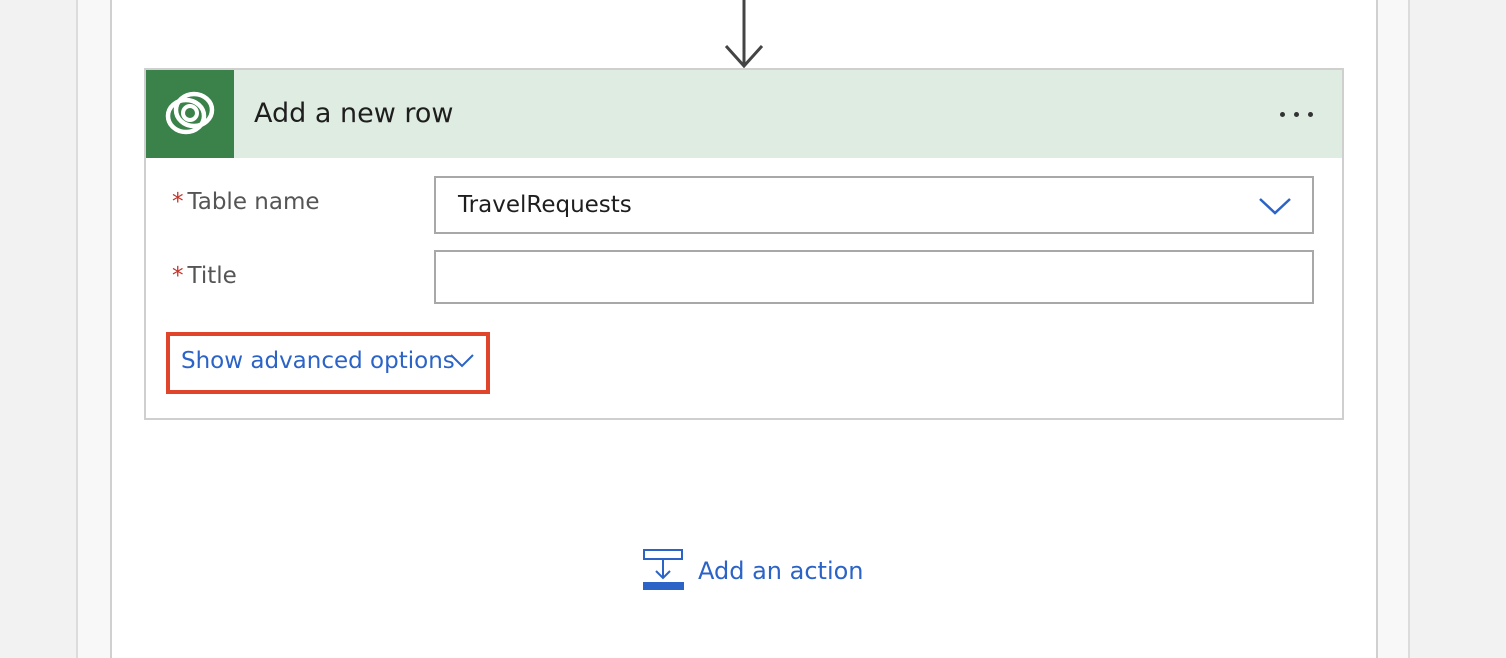  I want to click on show-advanced-options-label: Show advanced options, so click(318, 361).